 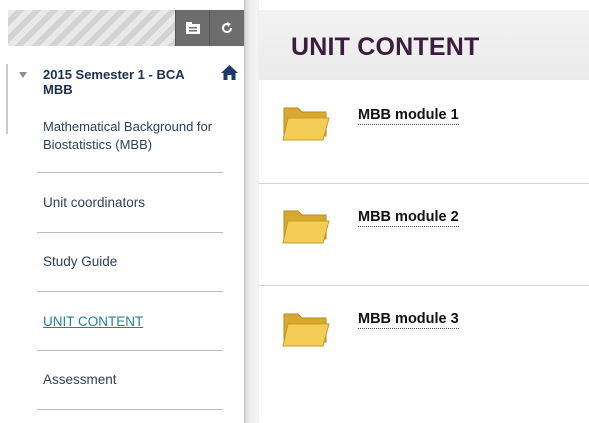 I want to click on refresh-button, so click(x=226, y=28).